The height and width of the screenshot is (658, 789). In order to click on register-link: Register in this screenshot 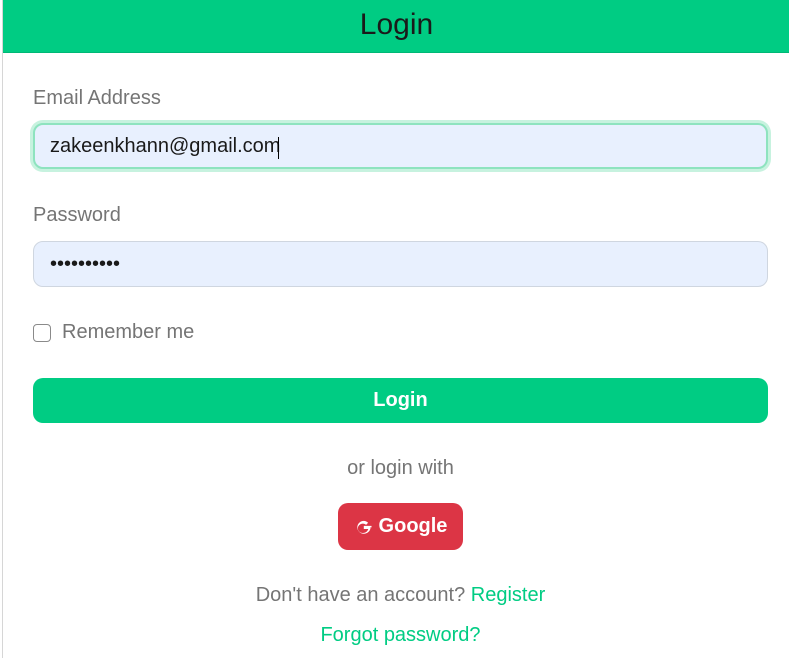, I will do `click(508, 595)`.